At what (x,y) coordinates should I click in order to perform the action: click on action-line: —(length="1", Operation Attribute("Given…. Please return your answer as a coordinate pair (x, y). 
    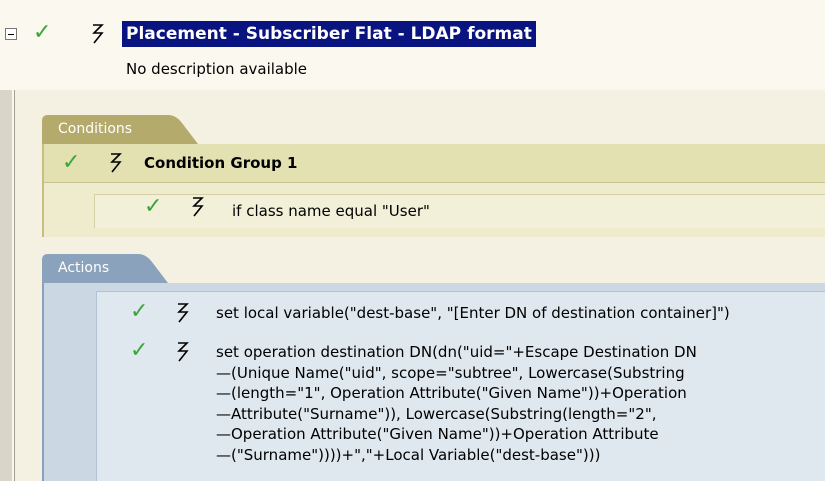
    Looking at the image, I should click on (451, 393).